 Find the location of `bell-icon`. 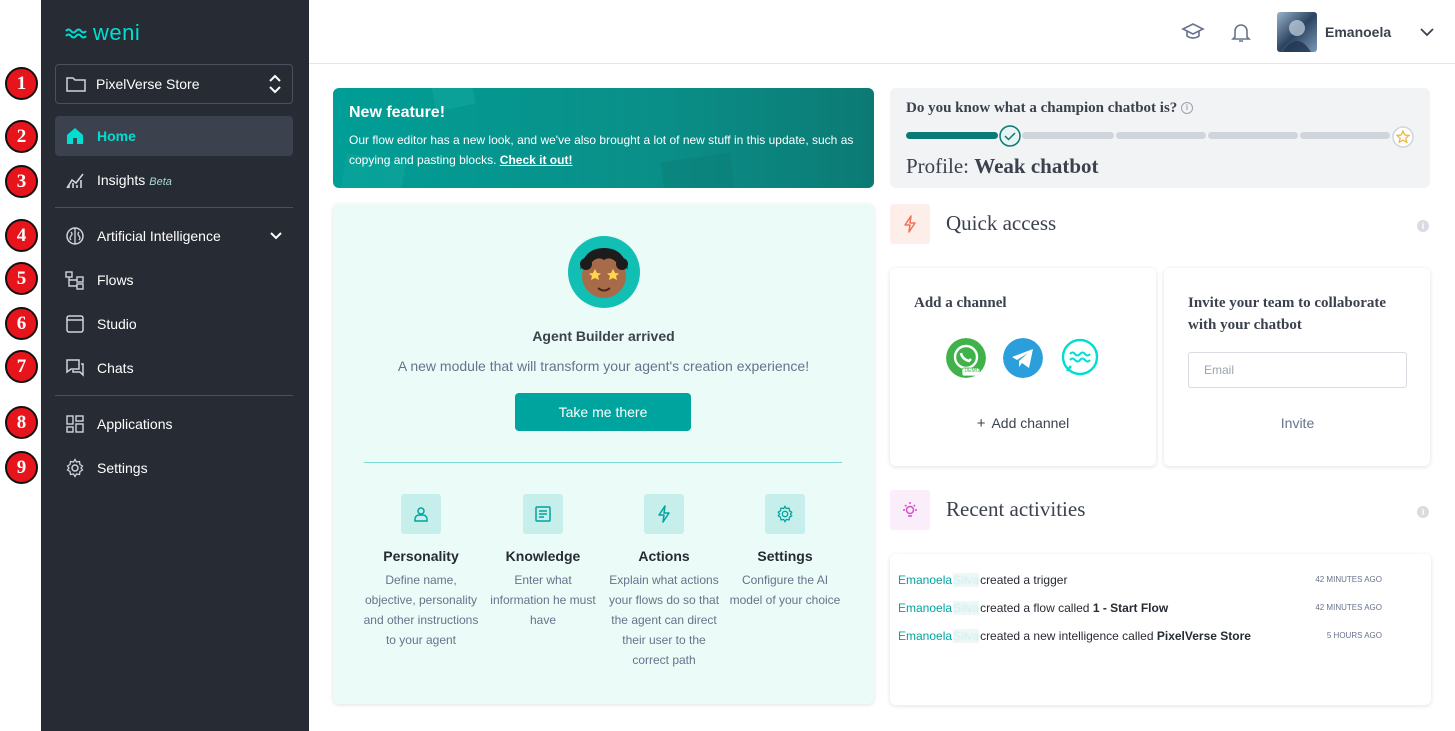

bell-icon is located at coordinates (1241, 32).